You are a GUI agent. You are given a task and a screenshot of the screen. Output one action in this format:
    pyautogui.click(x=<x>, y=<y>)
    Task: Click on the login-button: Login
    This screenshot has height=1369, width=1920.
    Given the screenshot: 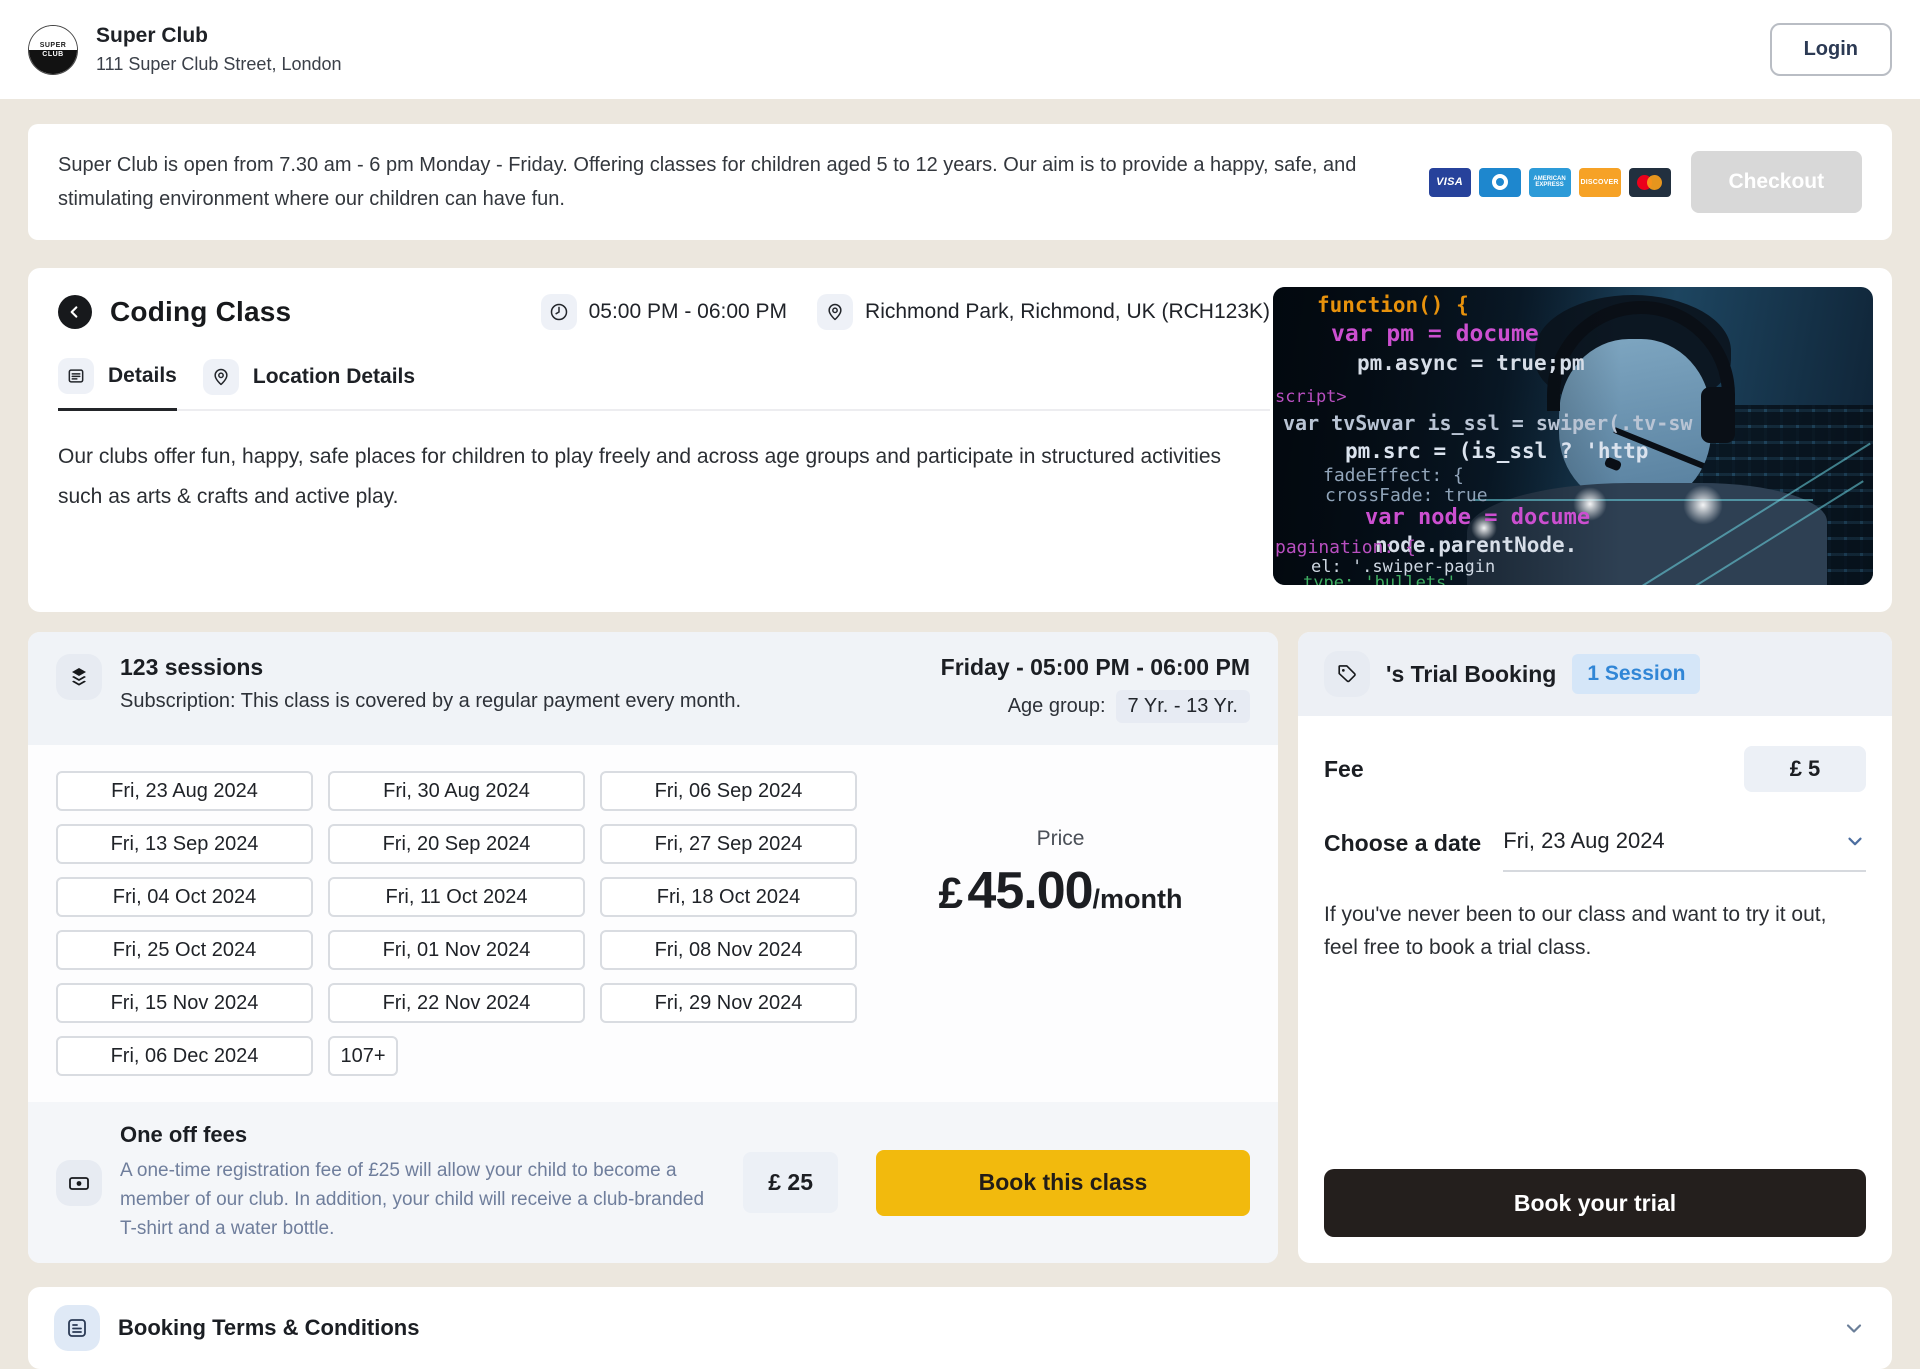 What is the action you would take?
    pyautogui.click(x=1830, y=49)
    